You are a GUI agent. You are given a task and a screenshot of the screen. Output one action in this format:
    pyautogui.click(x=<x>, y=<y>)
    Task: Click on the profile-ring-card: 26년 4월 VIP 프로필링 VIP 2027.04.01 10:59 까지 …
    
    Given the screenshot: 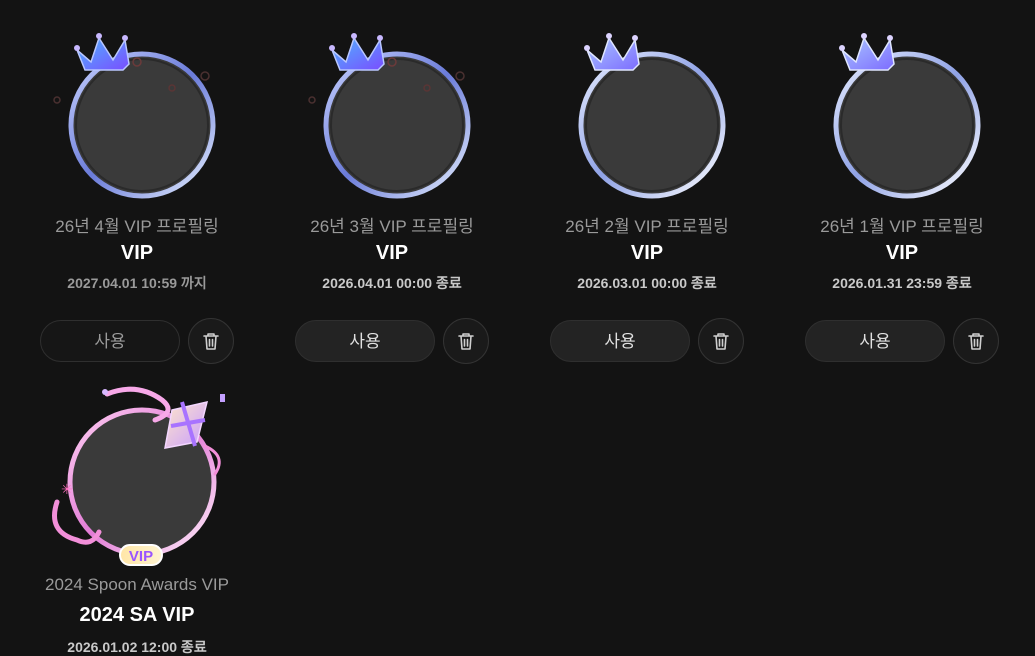 What is the action you would take?
    pyautogui.click(x=137, y=182)
    